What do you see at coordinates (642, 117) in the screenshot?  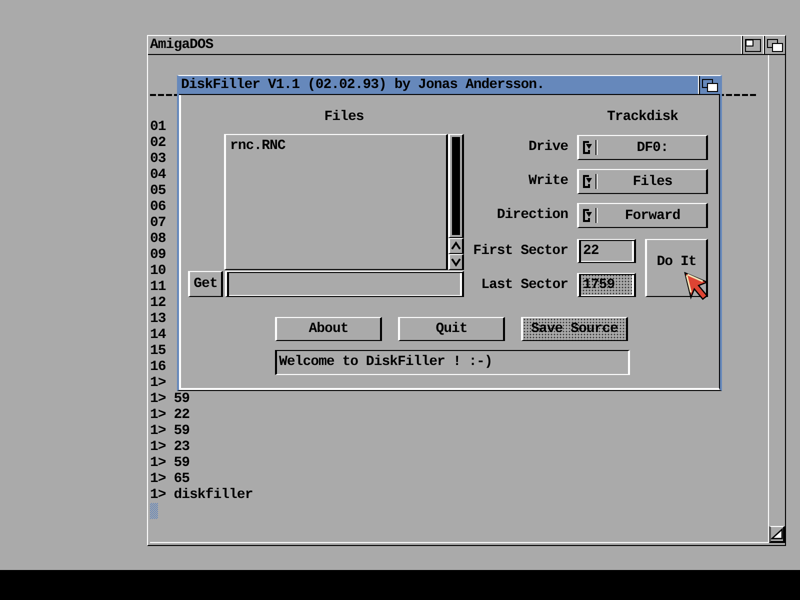 I see `section-heading: Trackdisk` at bounding box center [642, 117].